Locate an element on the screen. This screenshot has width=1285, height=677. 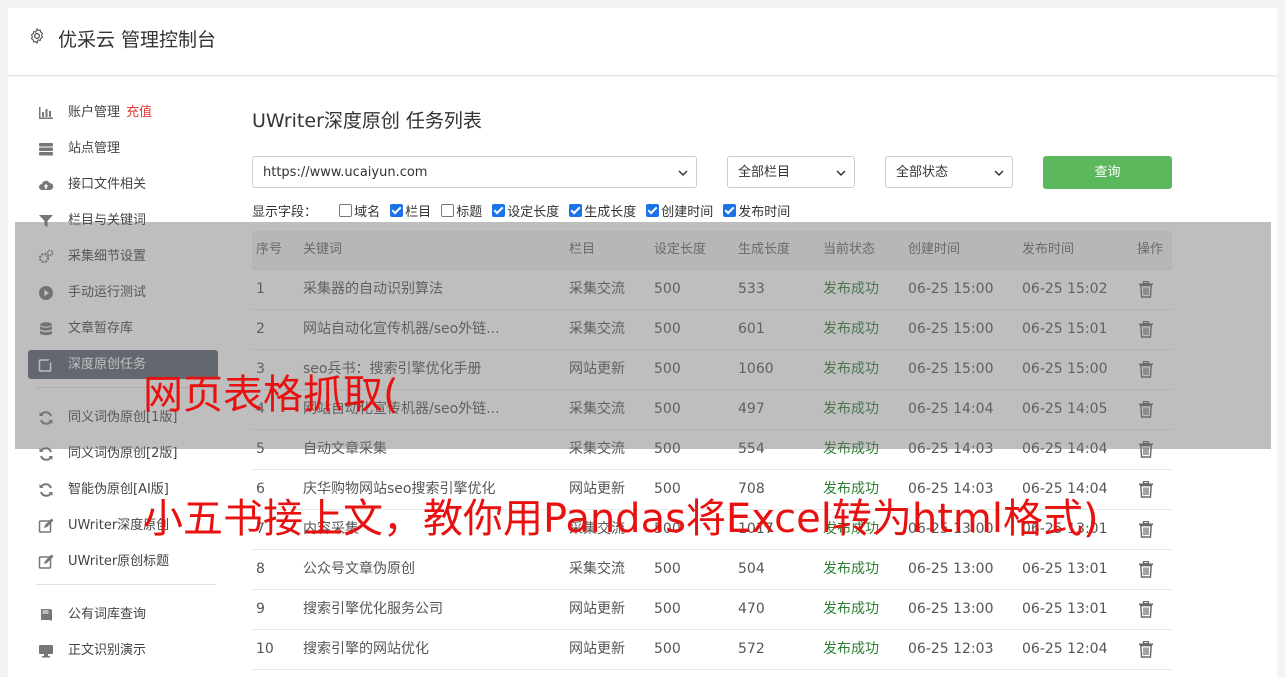
sidebar-item-group3-1: 公有词库查询 is located at coordinates (123, 614).